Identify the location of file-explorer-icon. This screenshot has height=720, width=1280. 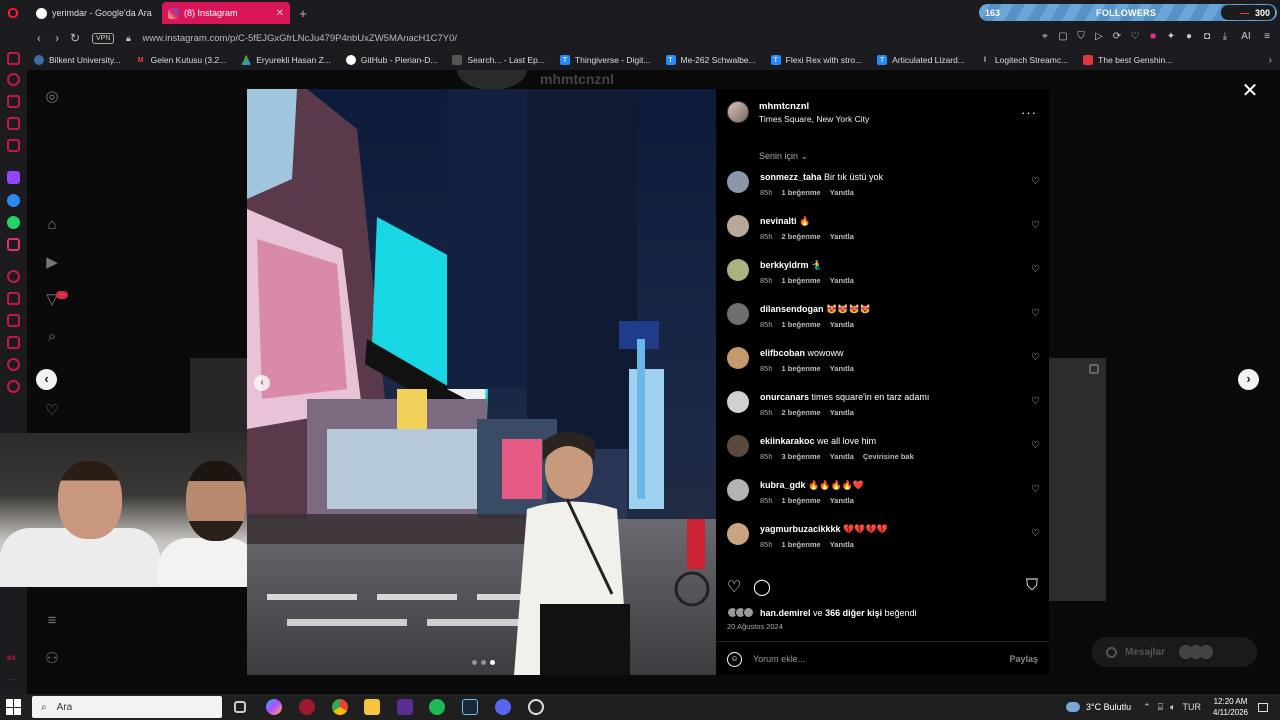
(372, 707).